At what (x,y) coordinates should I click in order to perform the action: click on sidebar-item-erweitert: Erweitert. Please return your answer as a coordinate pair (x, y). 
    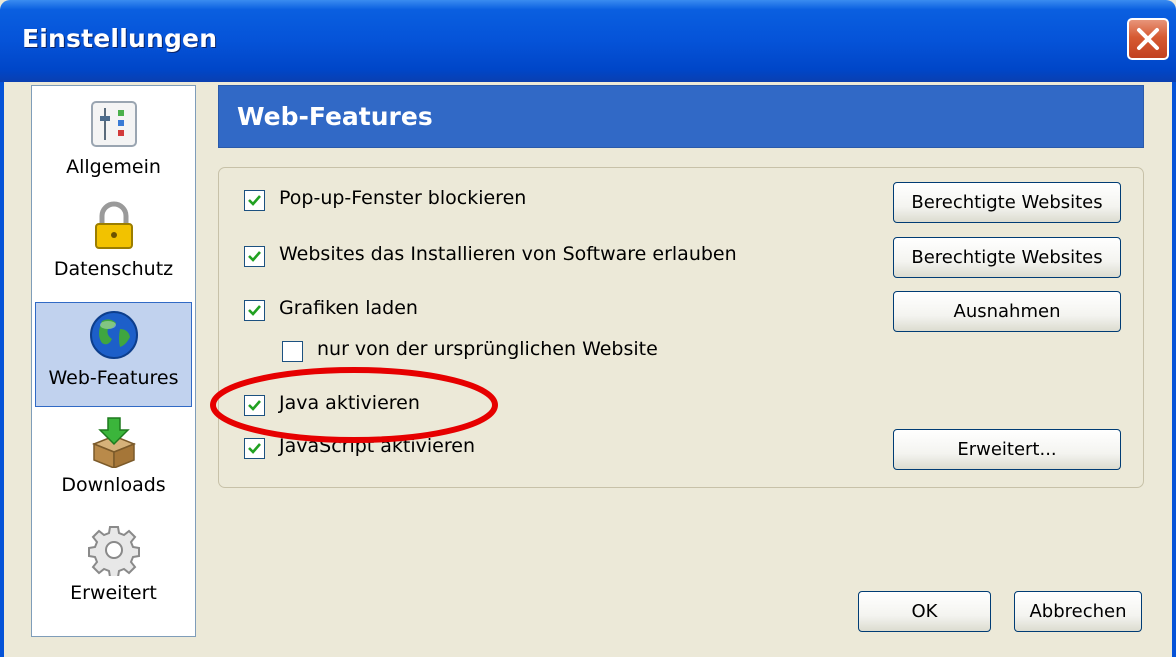
    Looking at the image, I should click on (113, 570).